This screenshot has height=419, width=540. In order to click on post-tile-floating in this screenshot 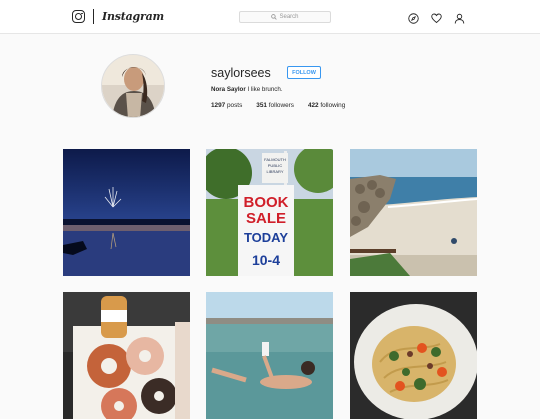, I will do `click(269, 355)`.